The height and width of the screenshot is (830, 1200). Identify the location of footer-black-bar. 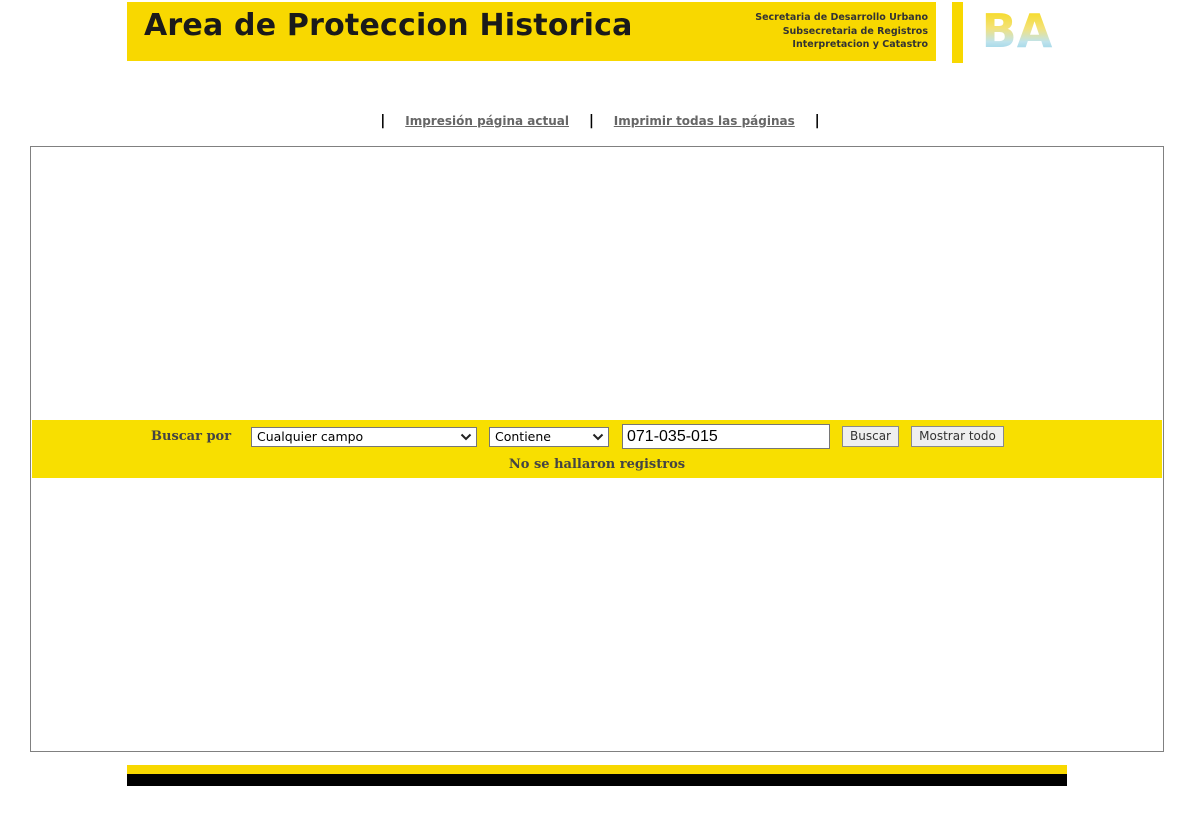
(597, 780).